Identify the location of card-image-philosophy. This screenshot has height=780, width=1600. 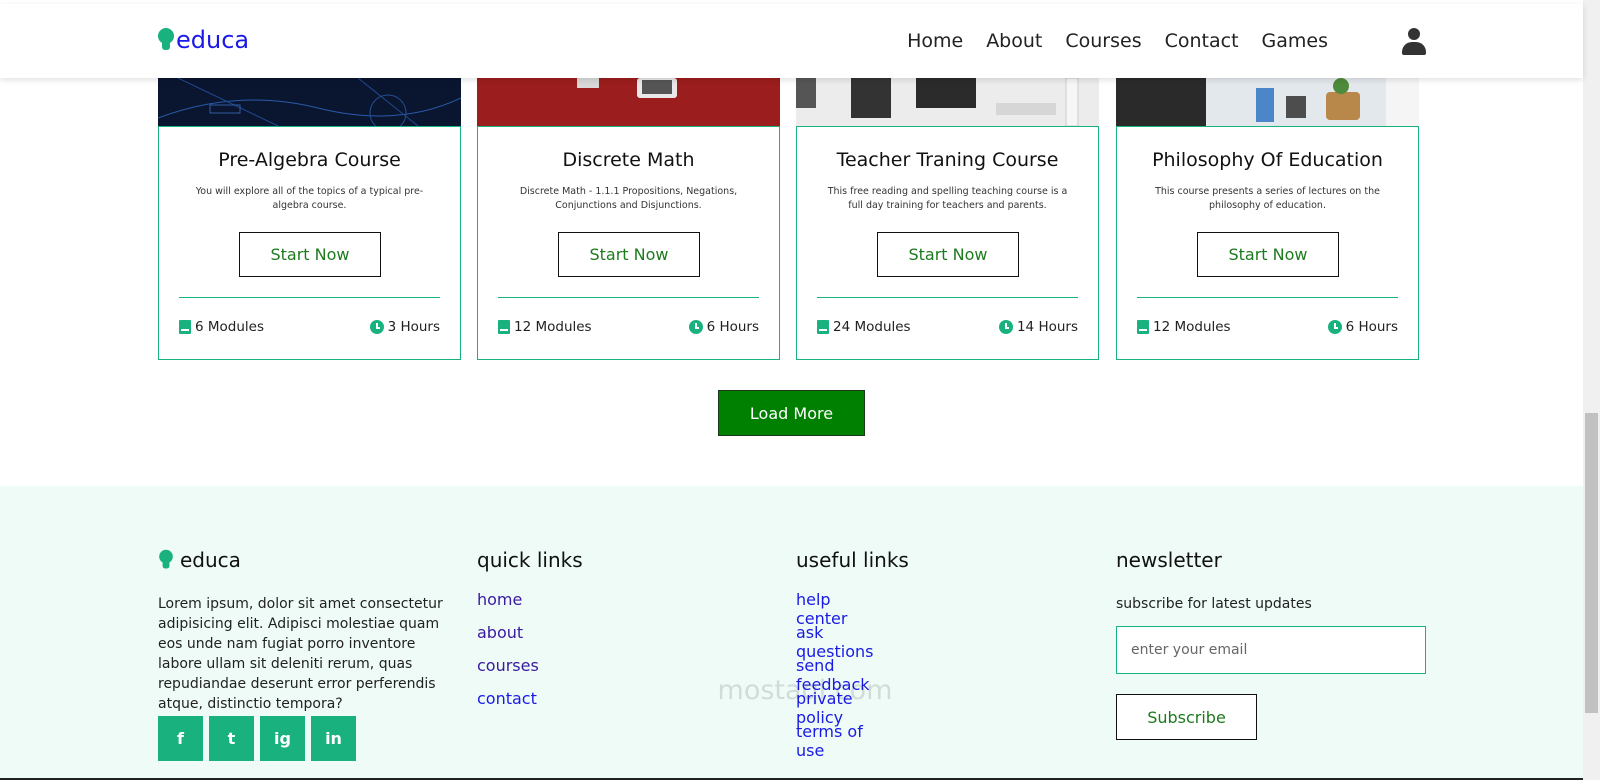
(1267, 102).